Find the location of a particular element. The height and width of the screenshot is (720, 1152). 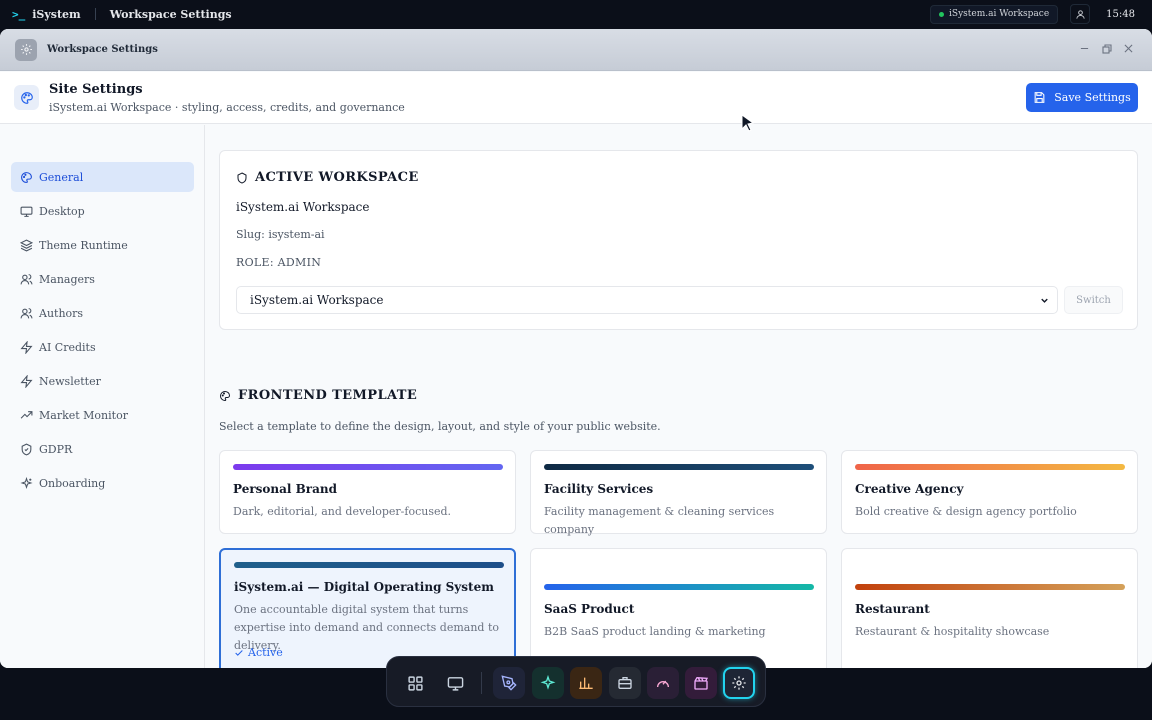

chevron-down-icon is located at coordinates (1044, 300).